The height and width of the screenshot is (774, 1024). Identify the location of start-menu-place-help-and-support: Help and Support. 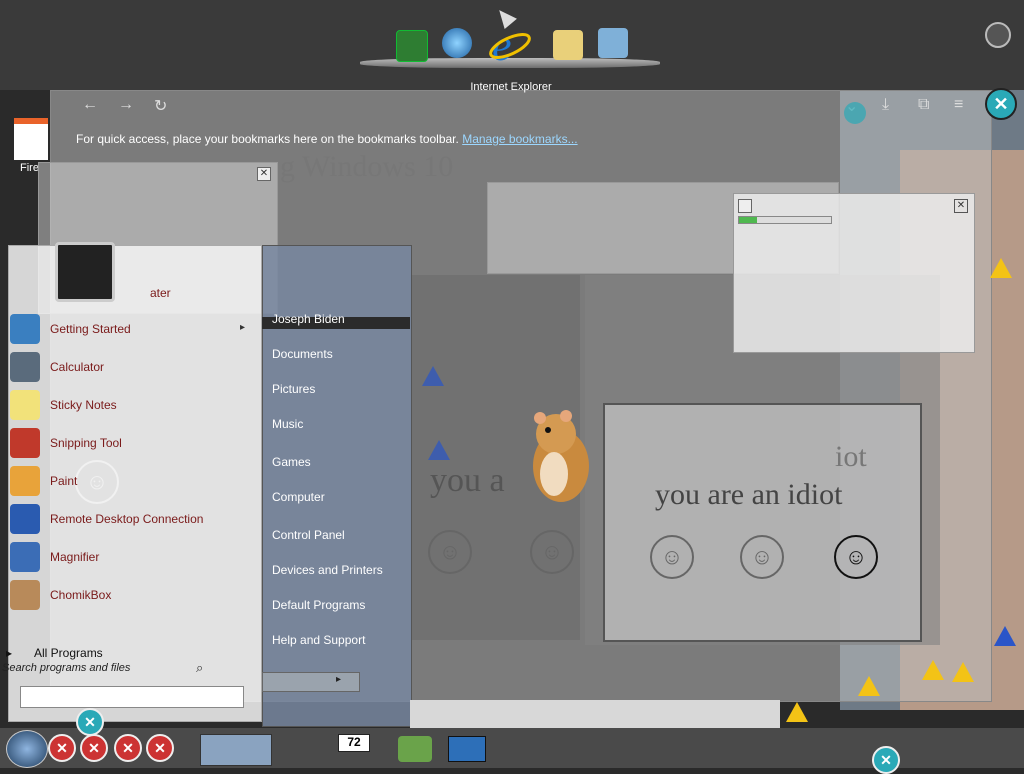
(318, 640).